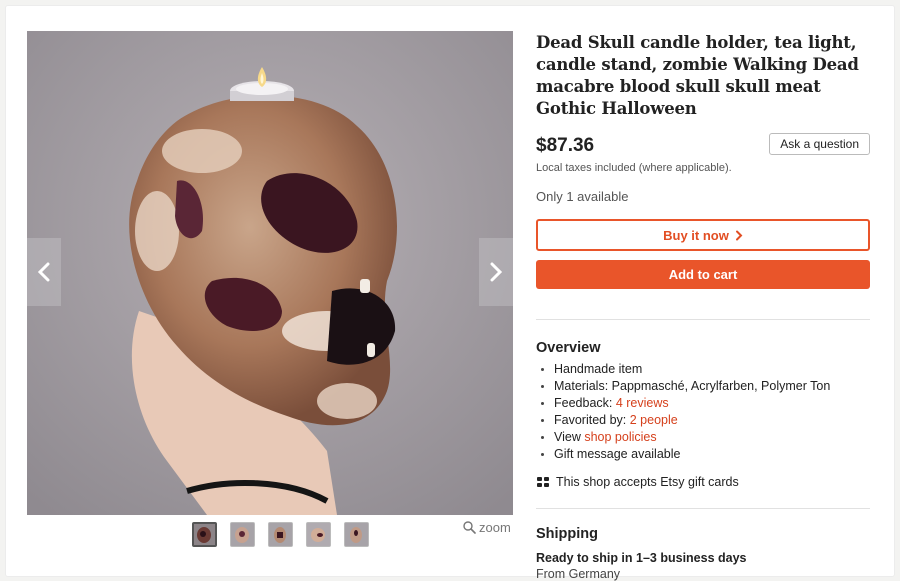 Image resolution: width=900 pixels, height=581 pixels. What do you see at coordinates (703, 420) in the screenshot?
I see `list-item: Favorited by: 2 people` at bounding box center [703, 420].